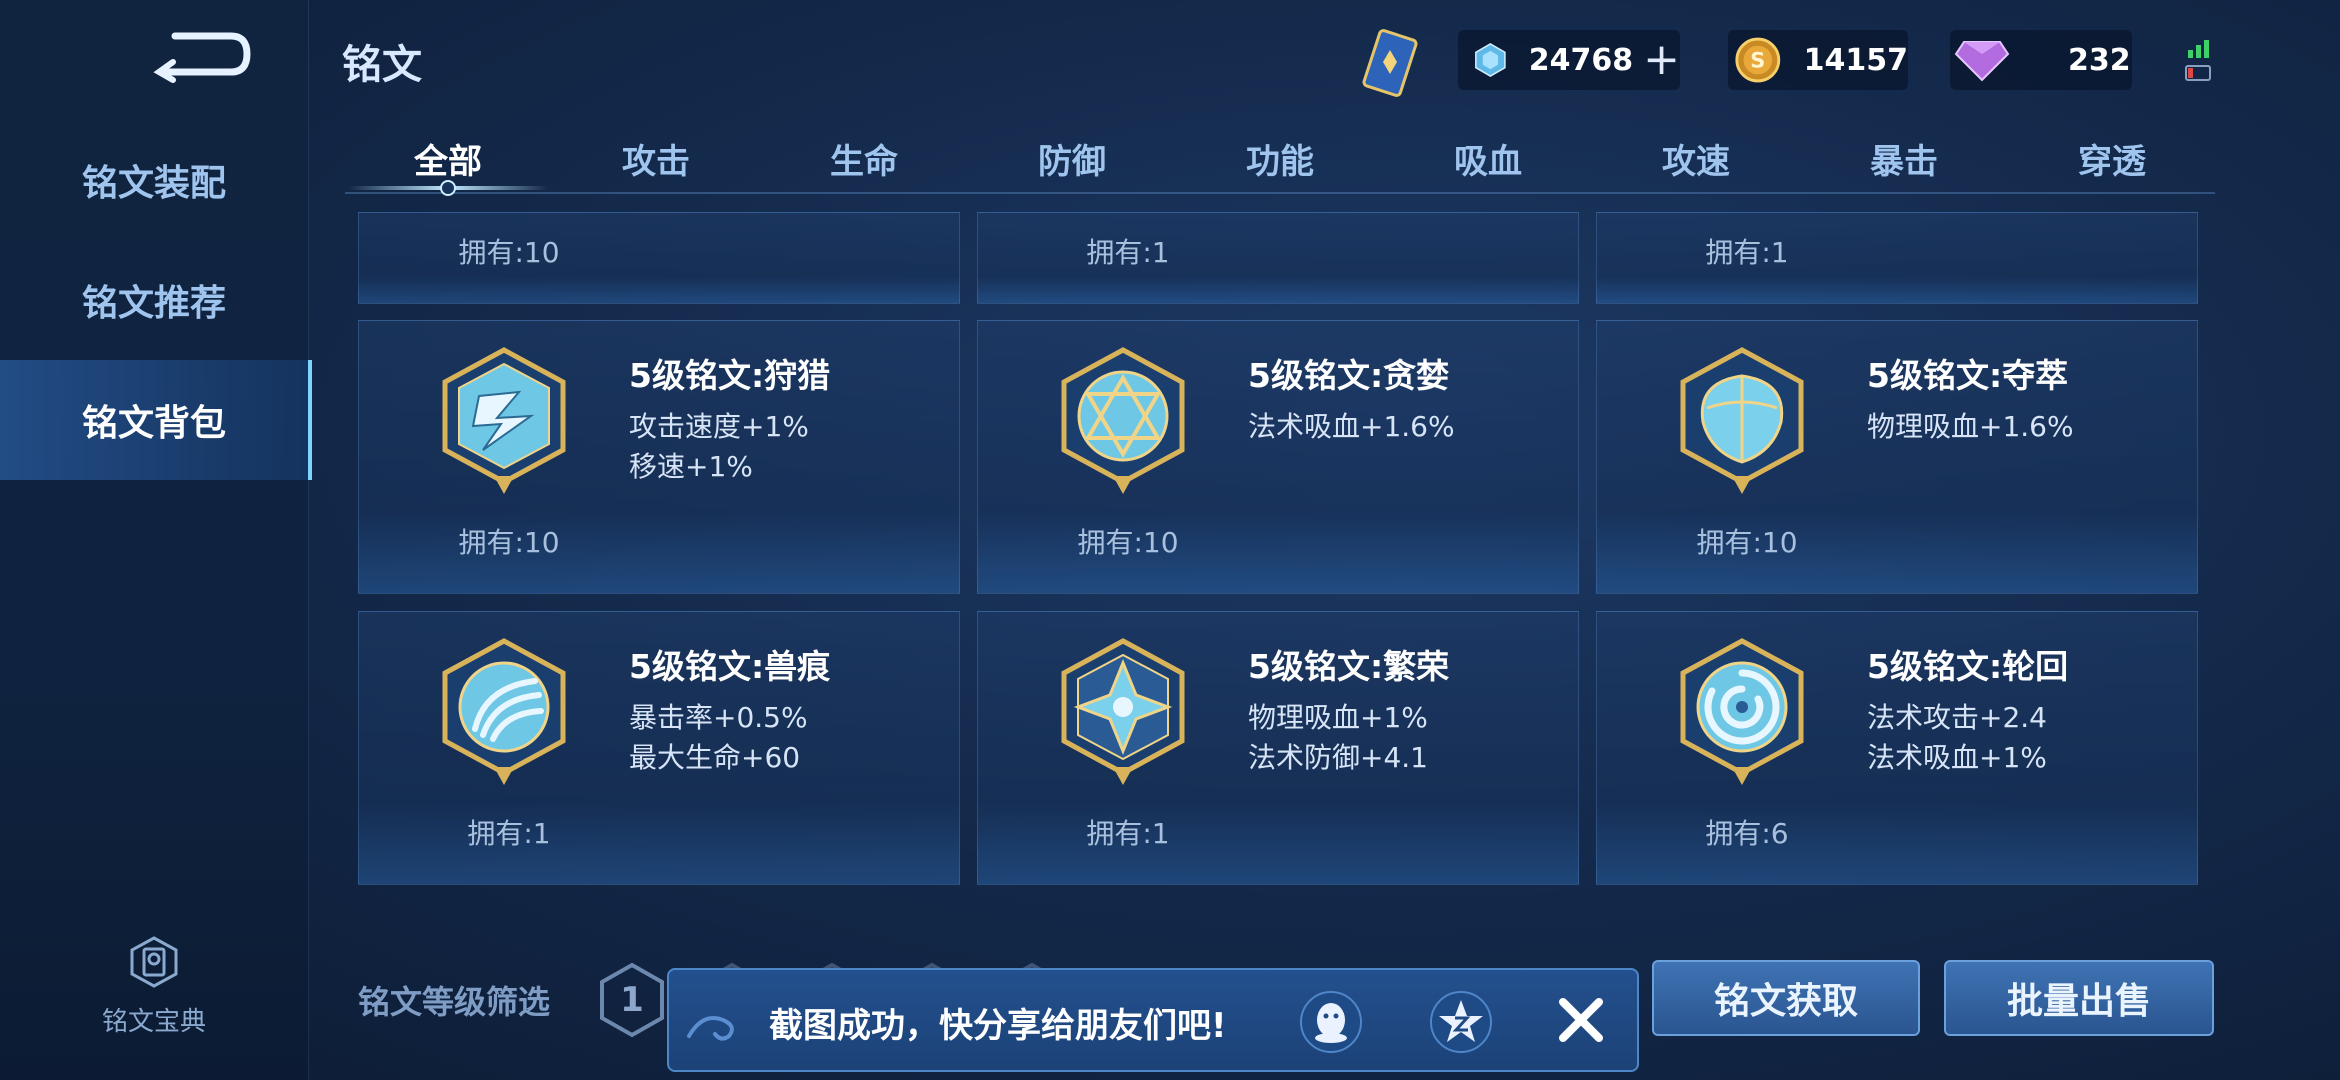 The width and height of the screenshot is (2340, 1080). I want to click on rune-card-beast-mark: 5级铭文:兽痕 暴击率+0.5% 最大生命+60 拥有:1, so click(659, 748).